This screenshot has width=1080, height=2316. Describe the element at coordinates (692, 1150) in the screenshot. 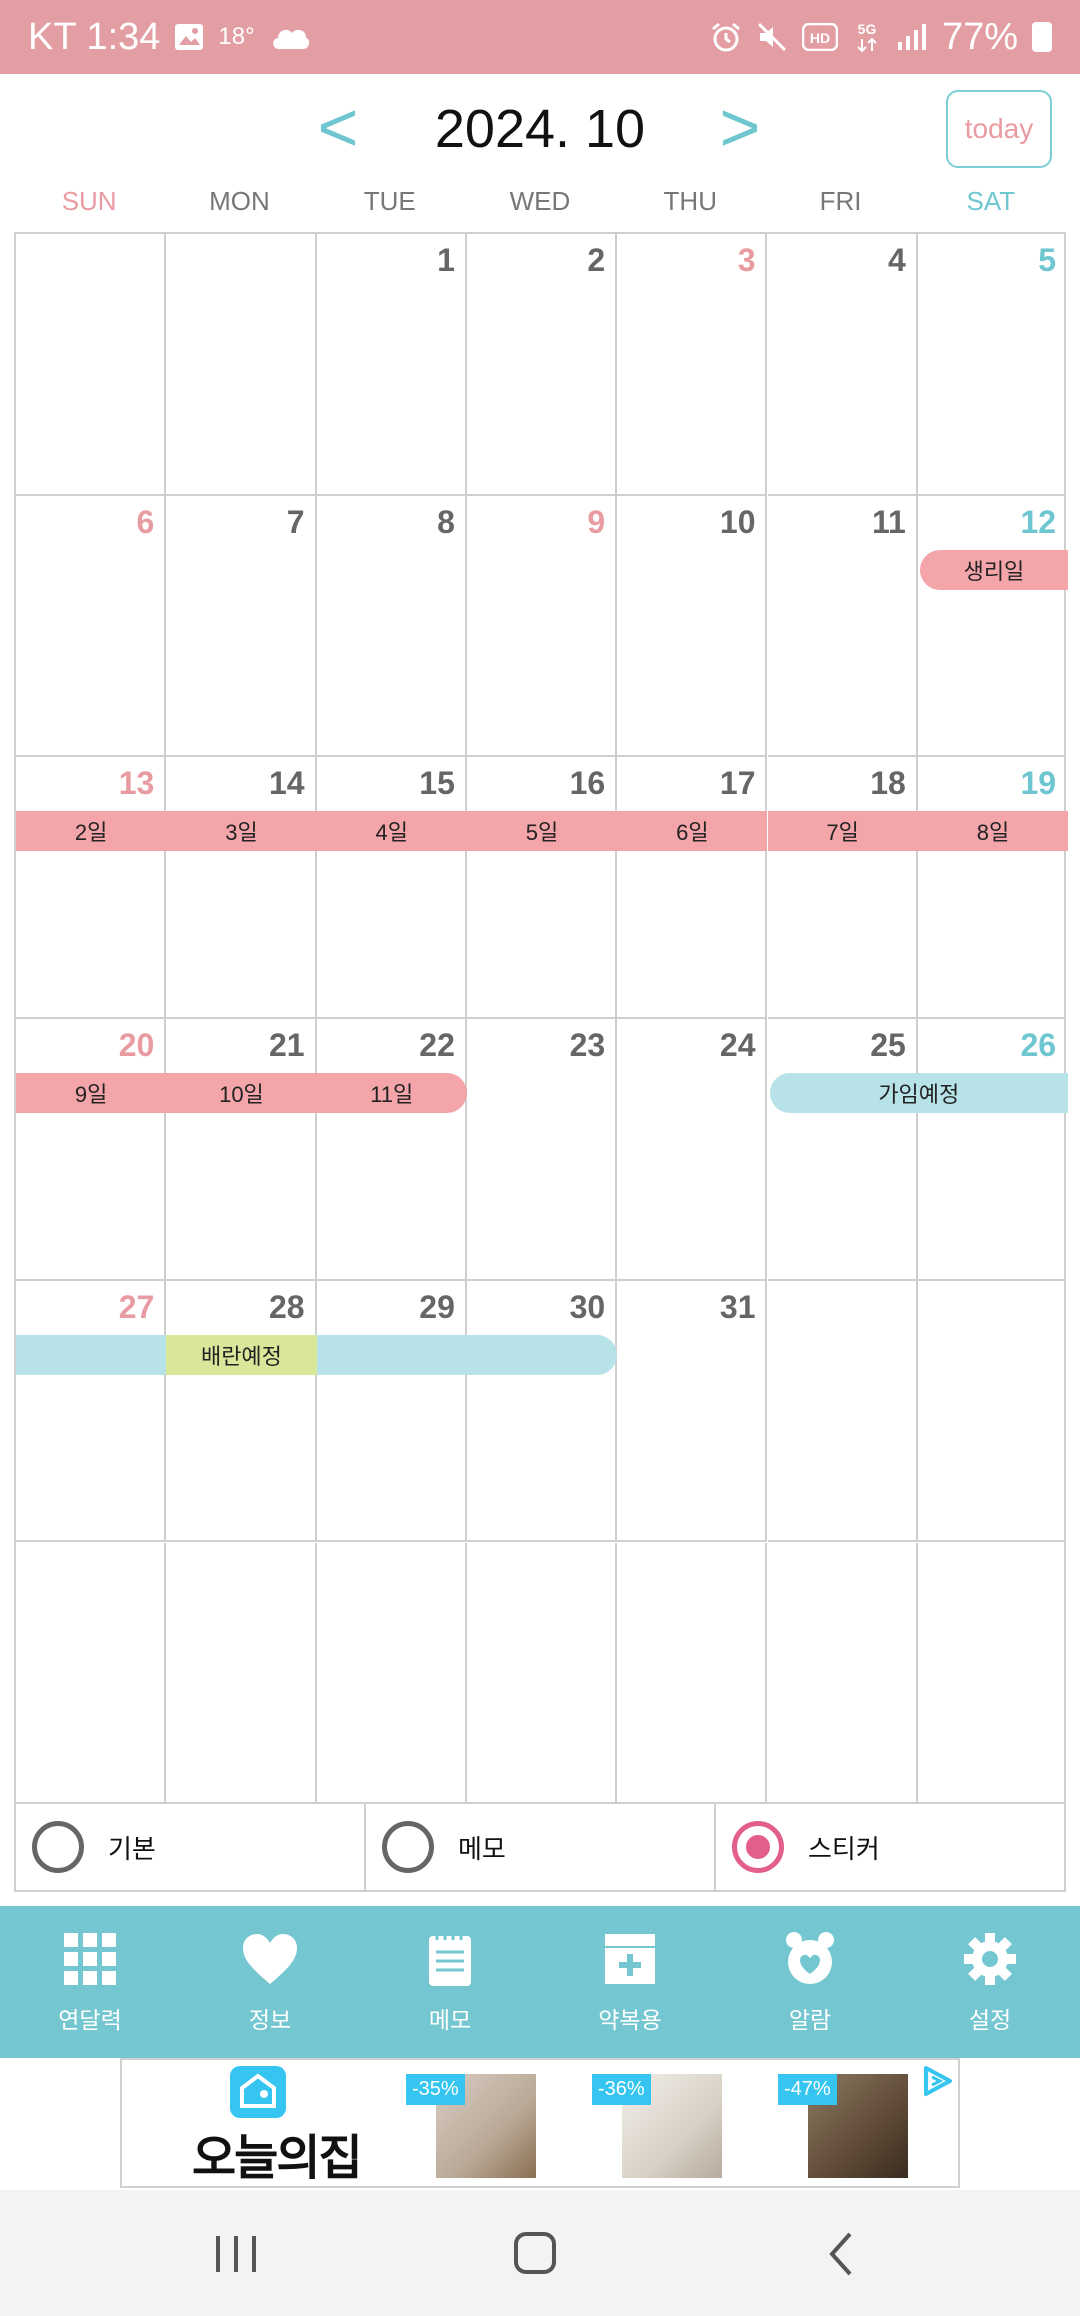

I see `calendar-day-cell: 24` at that location.